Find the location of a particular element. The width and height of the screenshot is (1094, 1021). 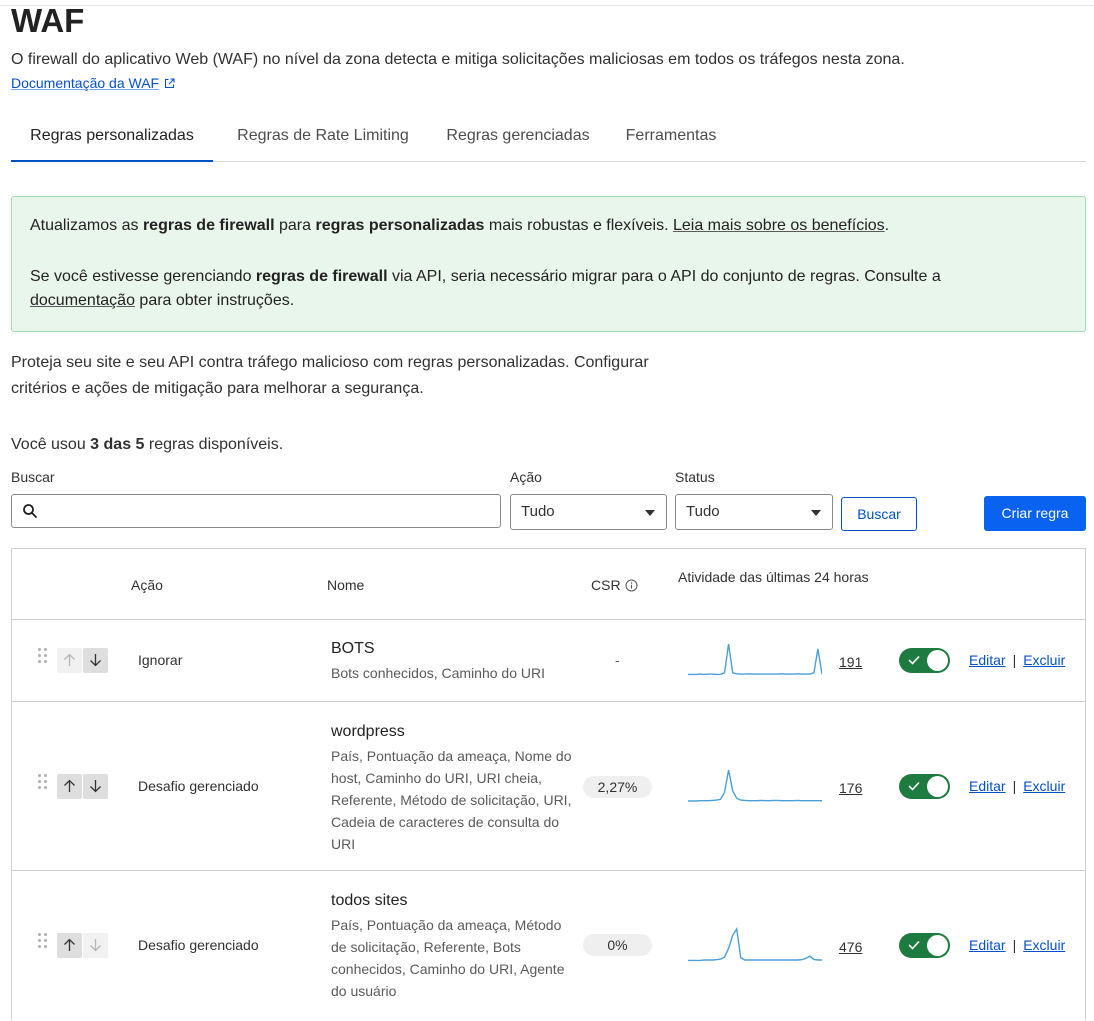

status-filter-label: Status is located at coordinates (695, 477).